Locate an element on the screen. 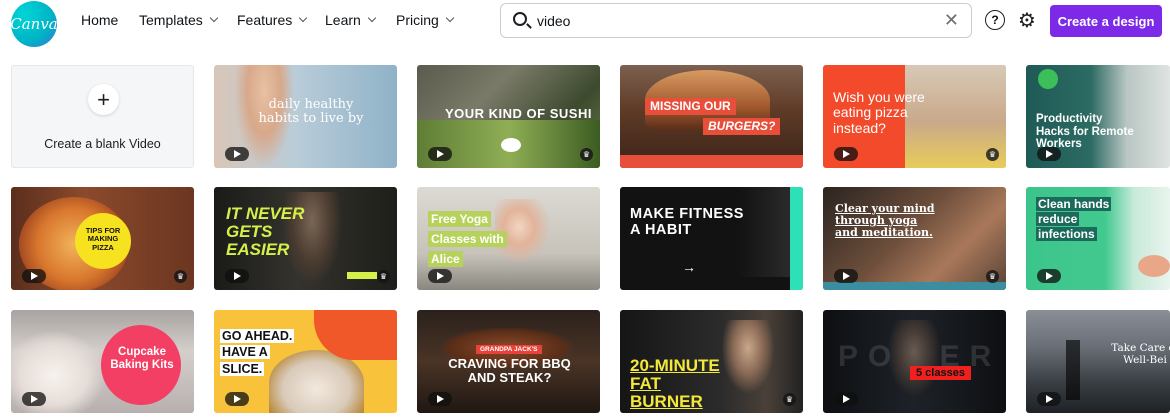  plus-icon: + is located at coordinates (103, 99).